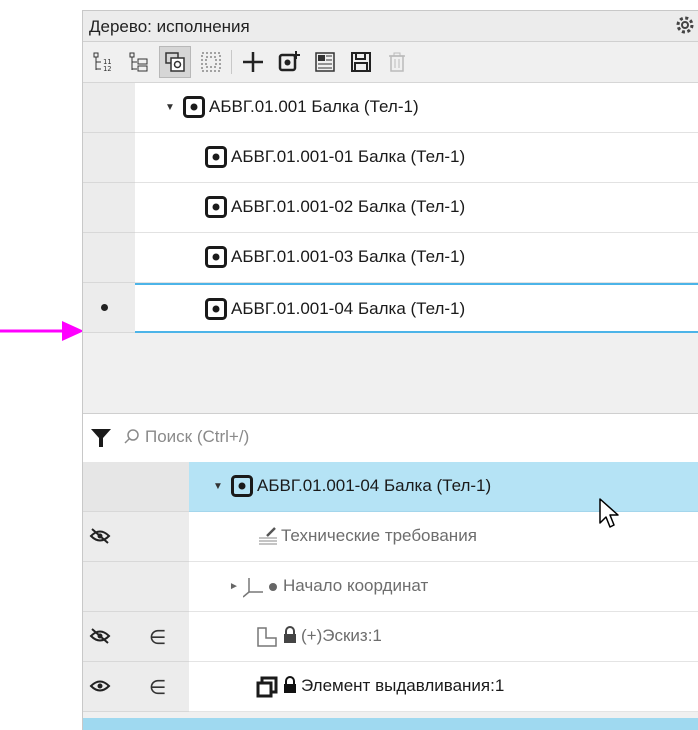 This screenshot has width=698, height=730. I want to click on row-cell: АБВГ.01.001-04 Балка (Тел-1), so click(416, 308).